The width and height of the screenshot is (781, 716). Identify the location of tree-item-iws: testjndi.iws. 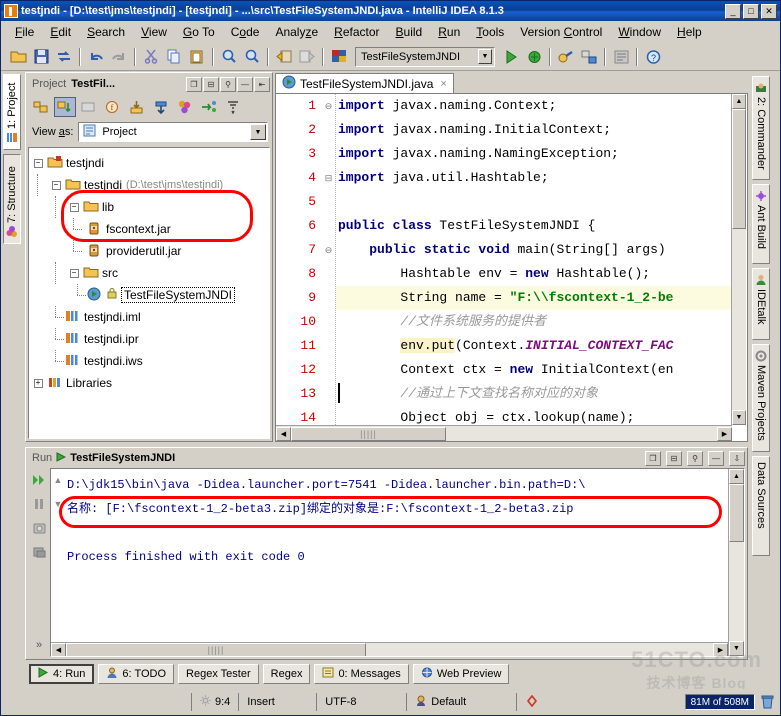
(149, 361).